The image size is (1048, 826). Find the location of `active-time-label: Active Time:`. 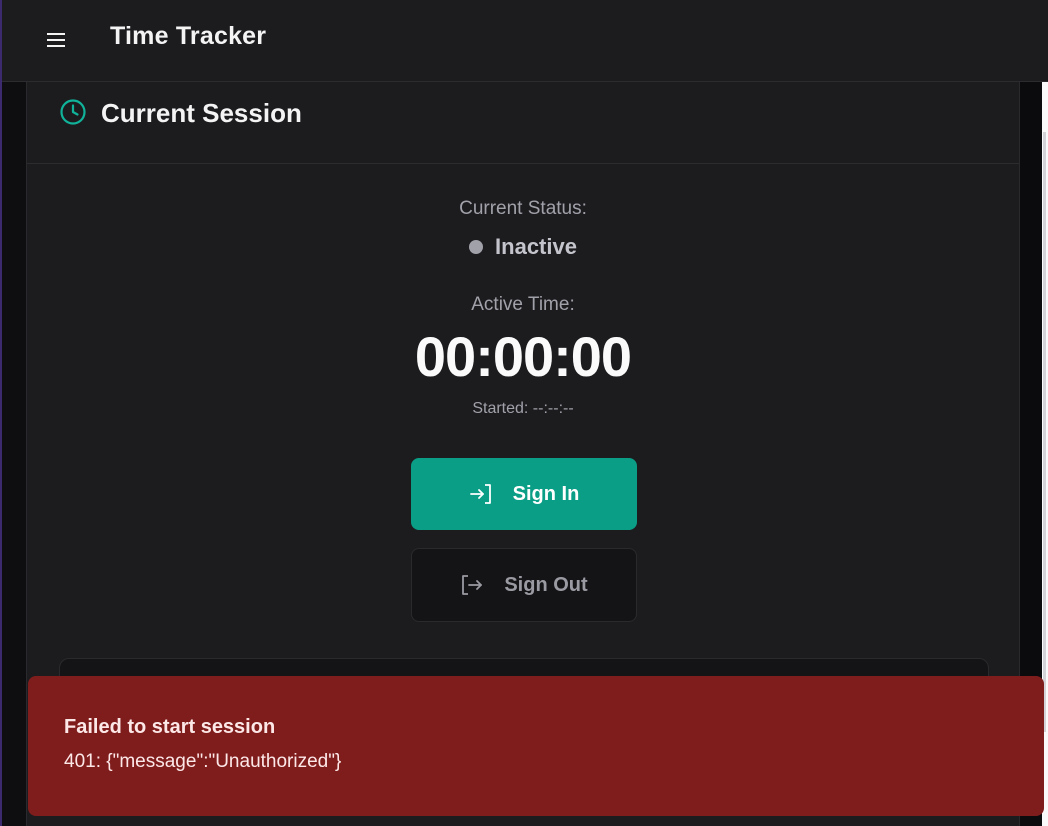

active-time-label: Active Time: is located at coordinates (523, 304).